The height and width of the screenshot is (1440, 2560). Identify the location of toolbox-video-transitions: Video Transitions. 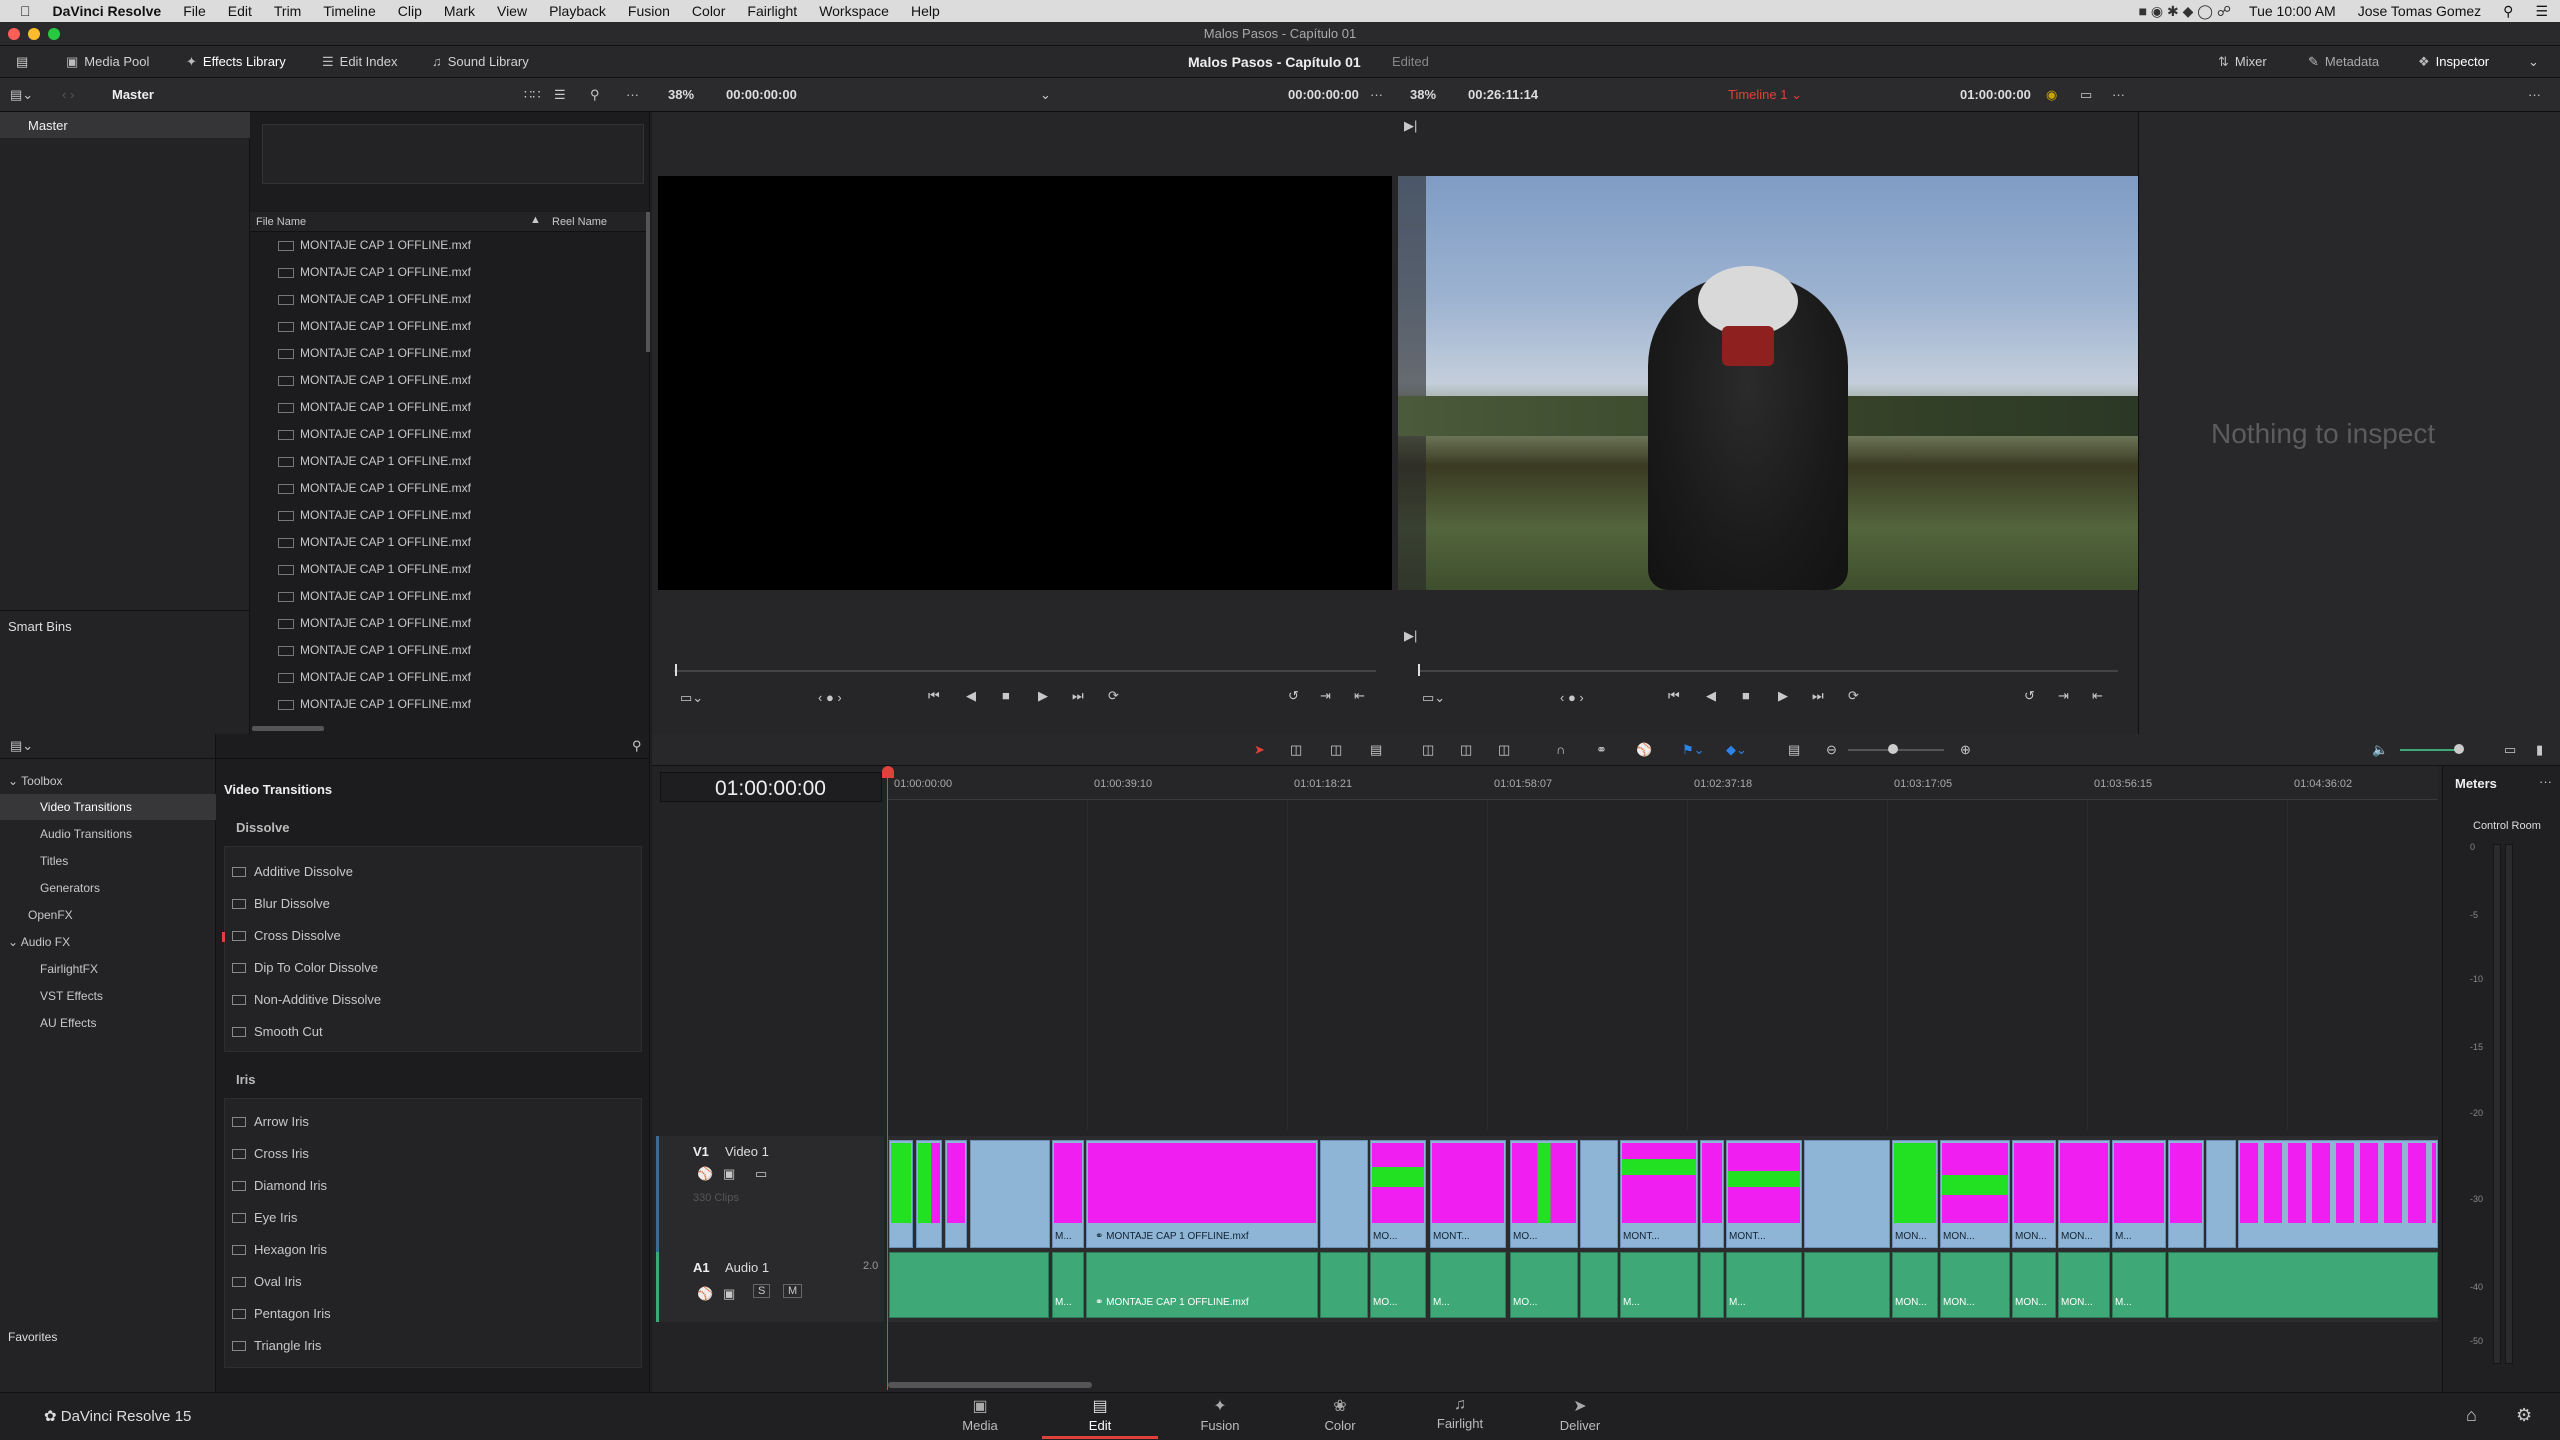
(108, 807).